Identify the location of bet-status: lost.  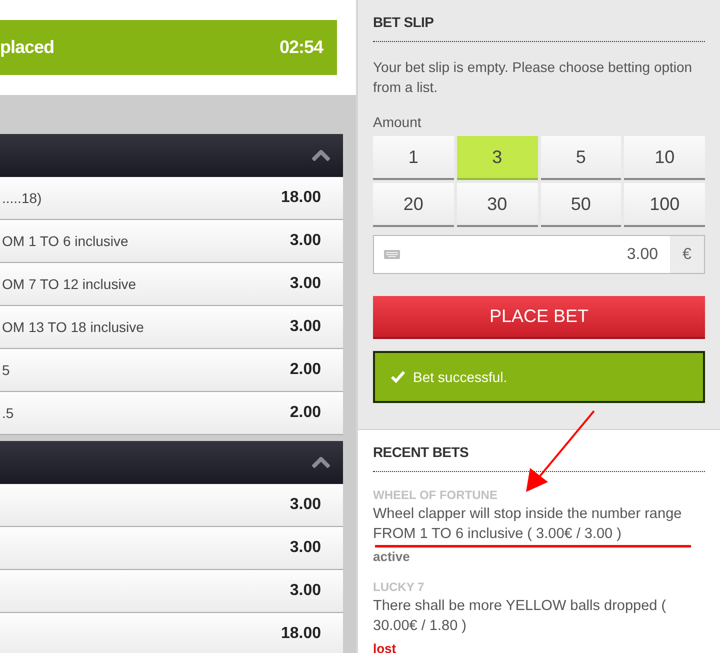
(384, 647).